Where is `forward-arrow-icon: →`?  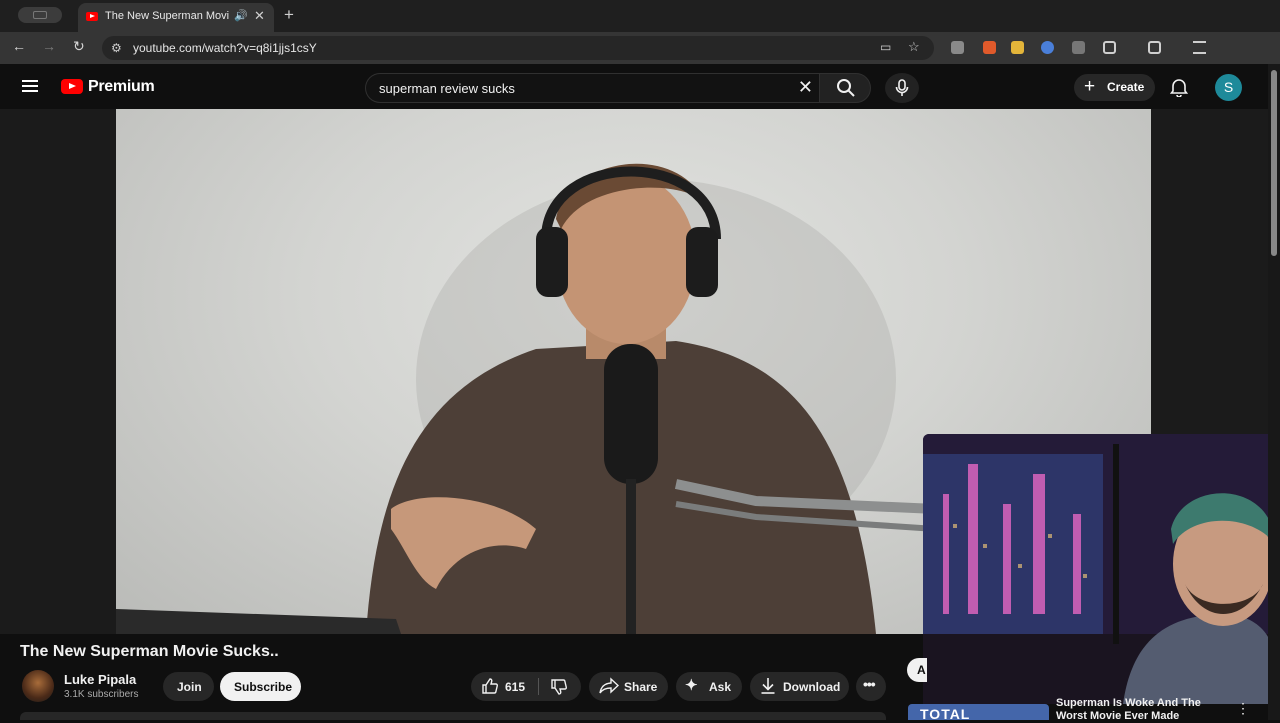 forward-arrow-icon: → is located at coordinates (49, 46).